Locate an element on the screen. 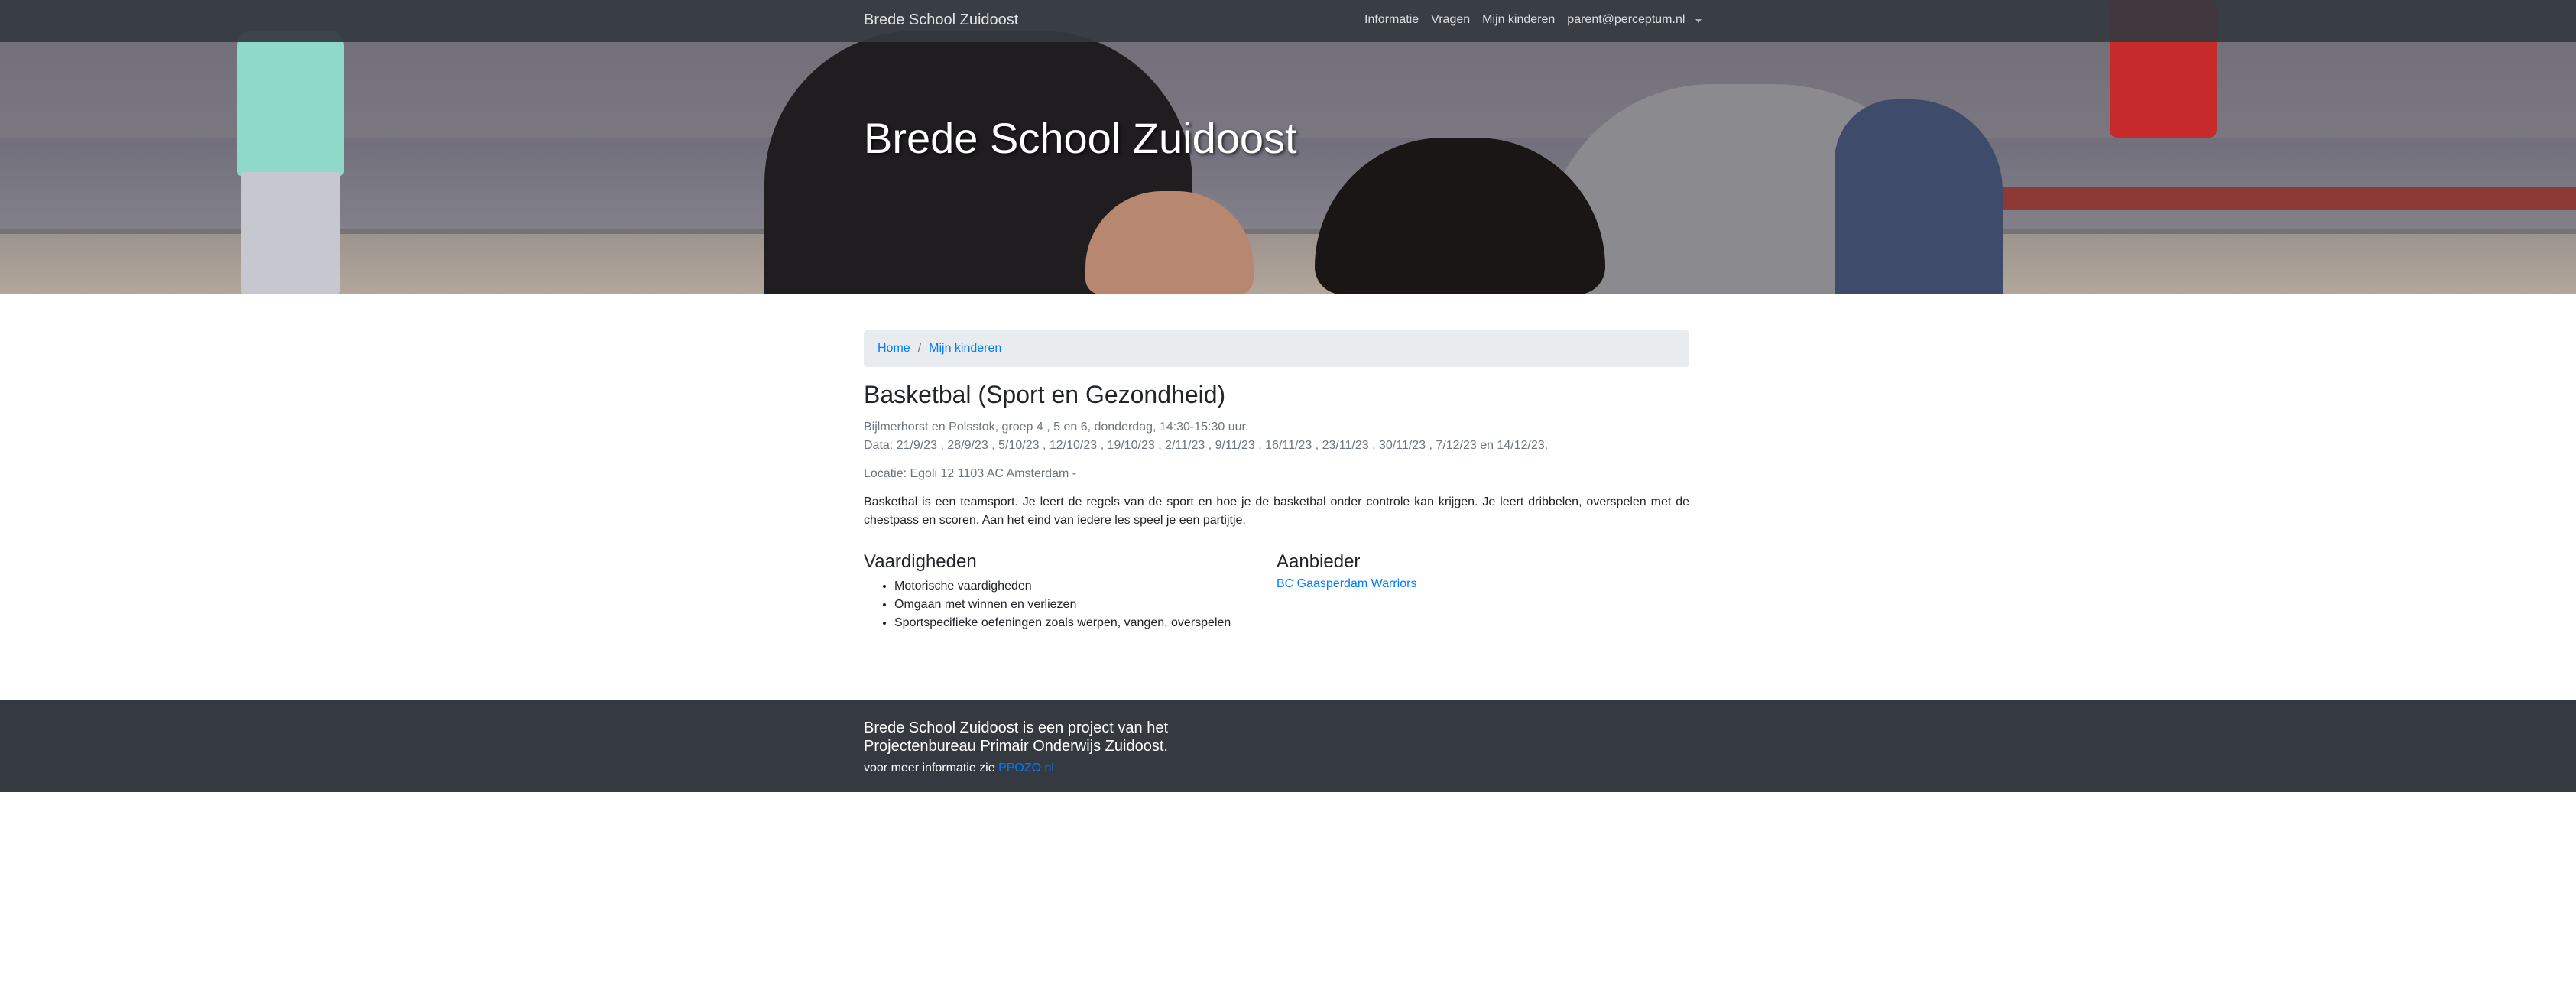  activity-location: Locatie: Egoli 12 1103 AC Amsterdam - is located at coordinates (970, 473).